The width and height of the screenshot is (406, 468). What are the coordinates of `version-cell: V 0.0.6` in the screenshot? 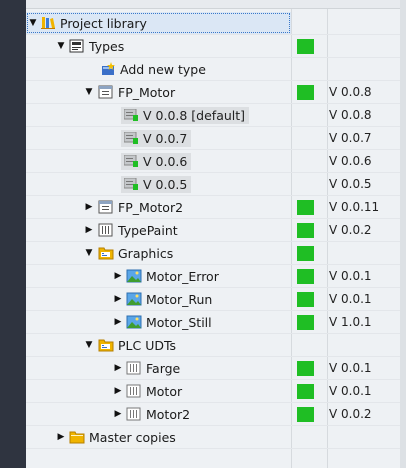 It's located at (350, 161).